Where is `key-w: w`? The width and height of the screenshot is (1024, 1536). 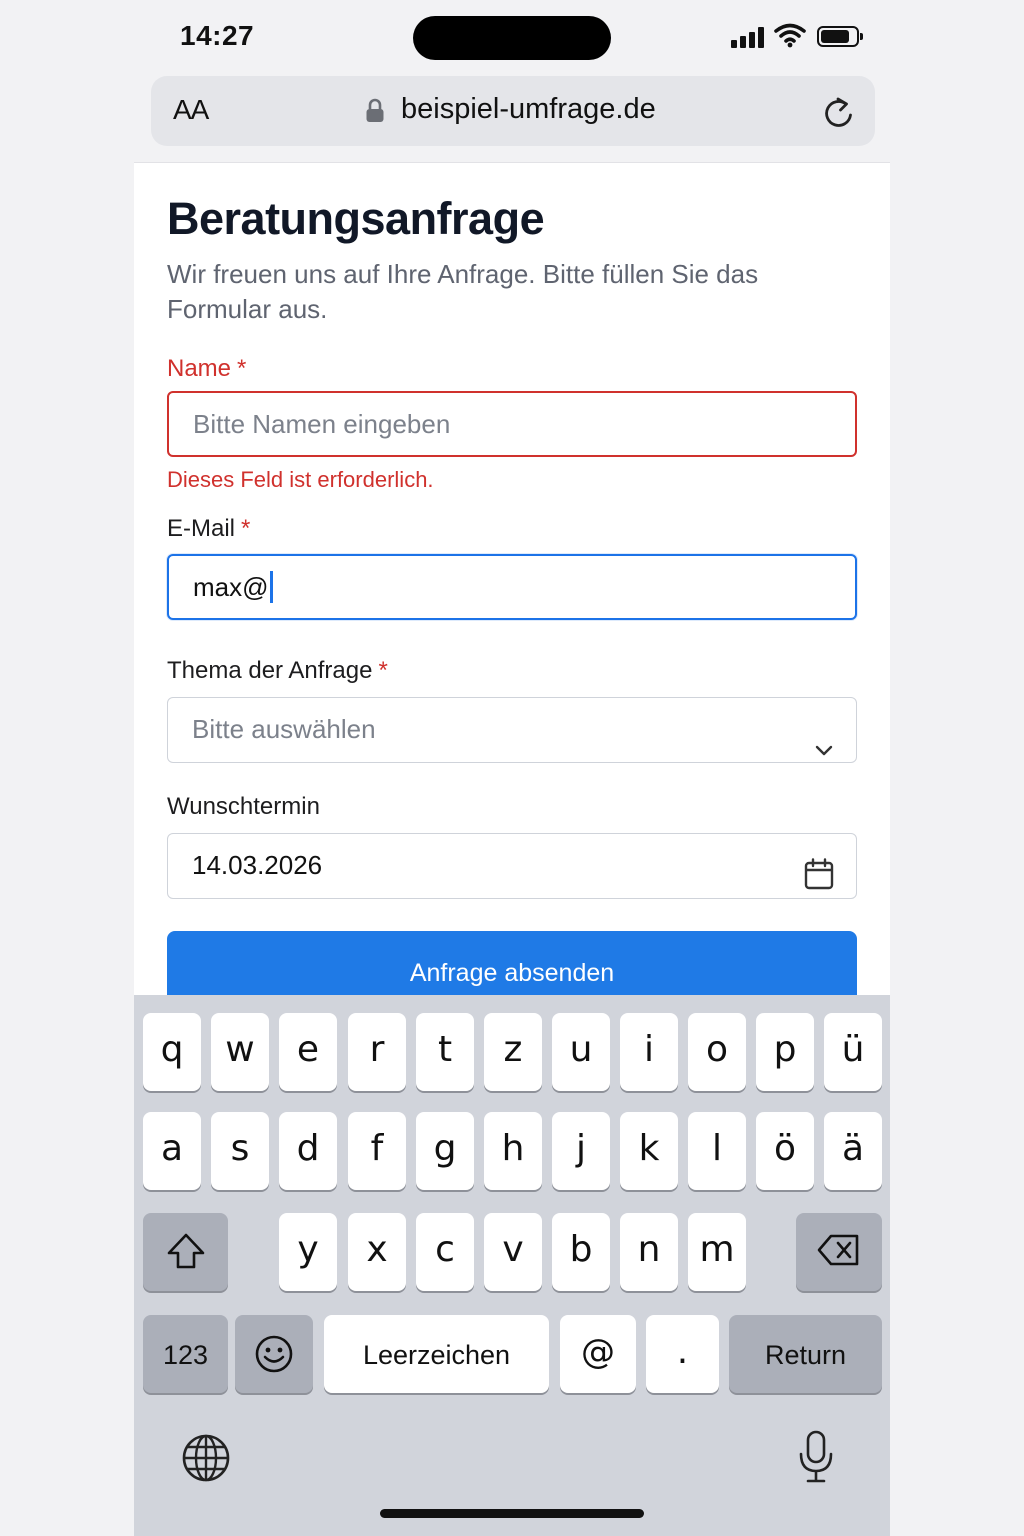
key-w: w is located at coordinates (240, 1052).